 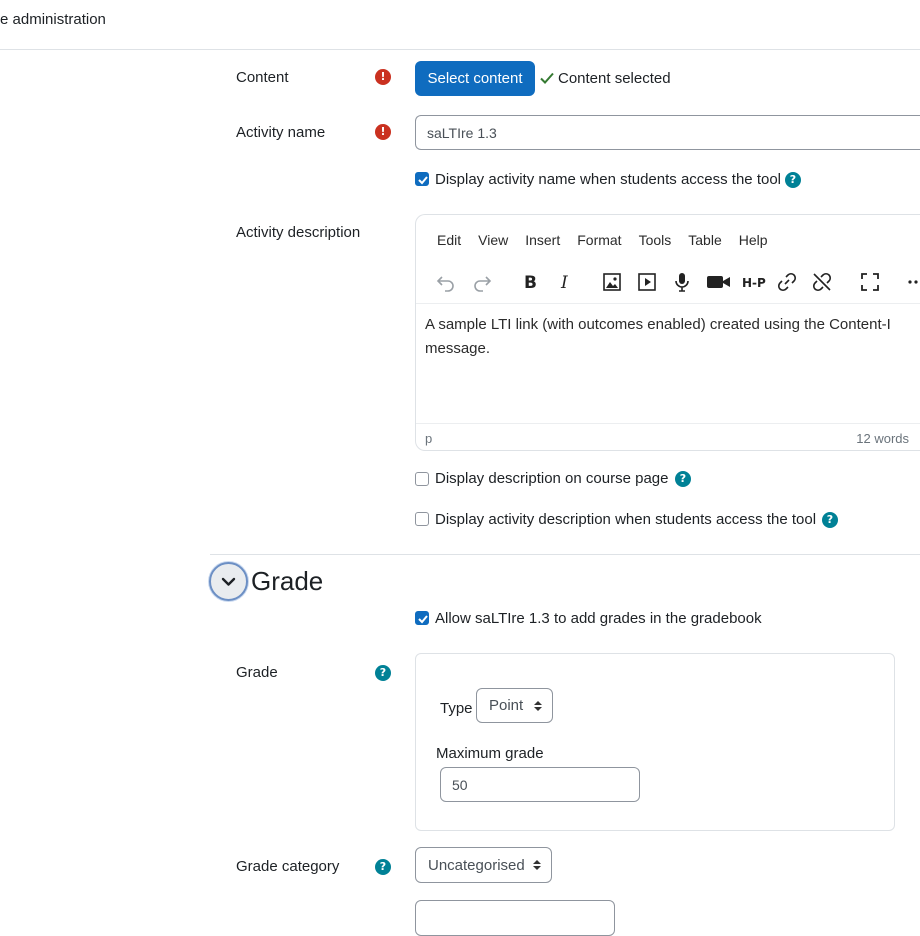 What do you see at coordinates (565, 554) in the screenshot?
I see `section-divider` at bounding box center [565, 554].